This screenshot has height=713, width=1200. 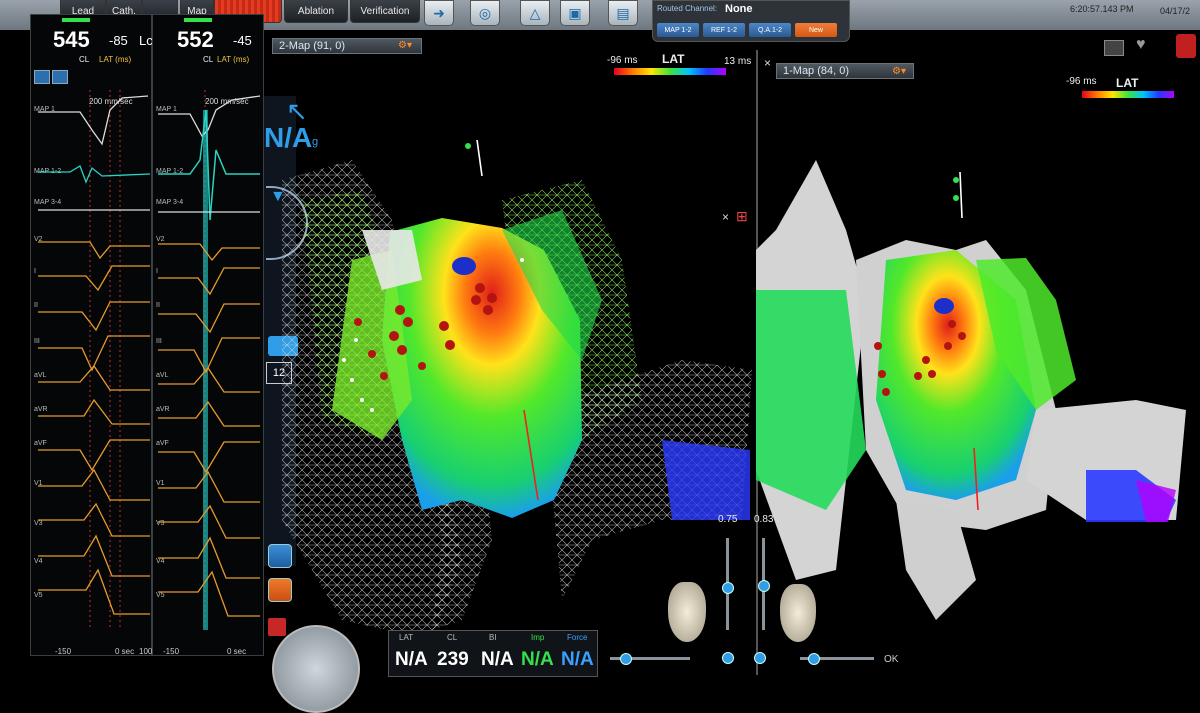 I want to click on readout-force-value: N/A, so click(x=577, y=659).